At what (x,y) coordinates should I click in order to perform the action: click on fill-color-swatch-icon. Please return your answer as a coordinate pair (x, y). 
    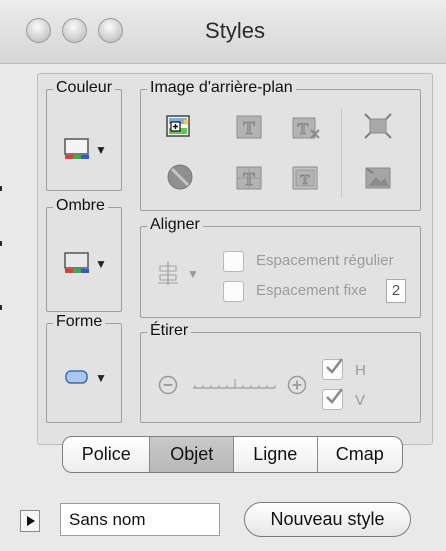
    Looking at the image, I should click on (76, 148).